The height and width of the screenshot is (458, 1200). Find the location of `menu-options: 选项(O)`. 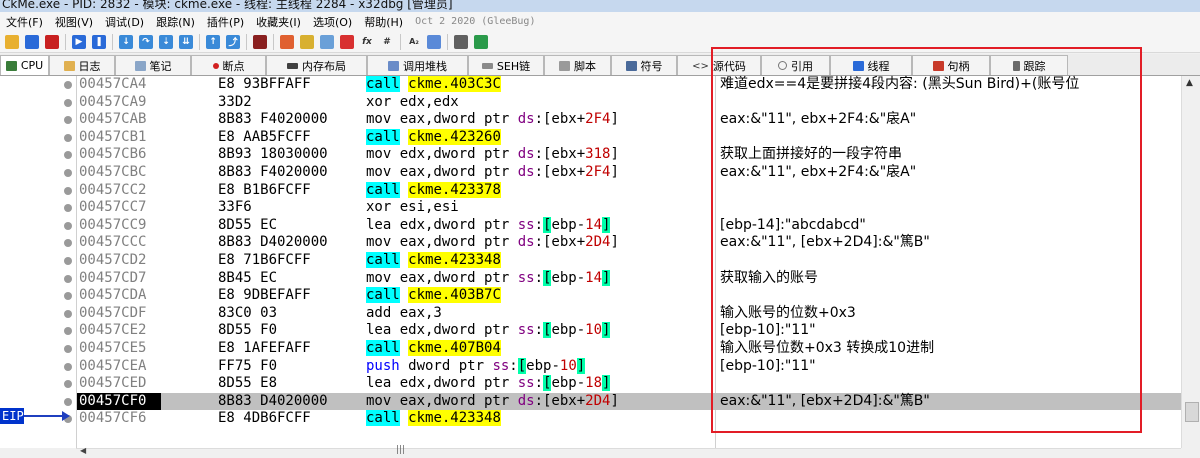

menu-options: 选项(O) is located at coordinates (332, 22).